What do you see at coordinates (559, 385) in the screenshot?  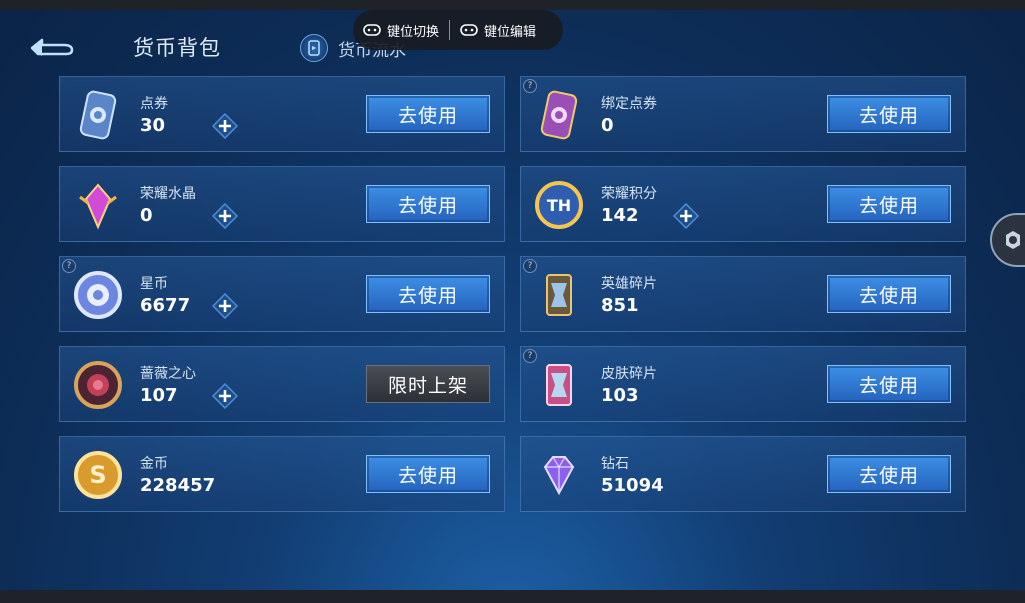 I see `skin-fragment-icon` at bounding box center [559, 385].